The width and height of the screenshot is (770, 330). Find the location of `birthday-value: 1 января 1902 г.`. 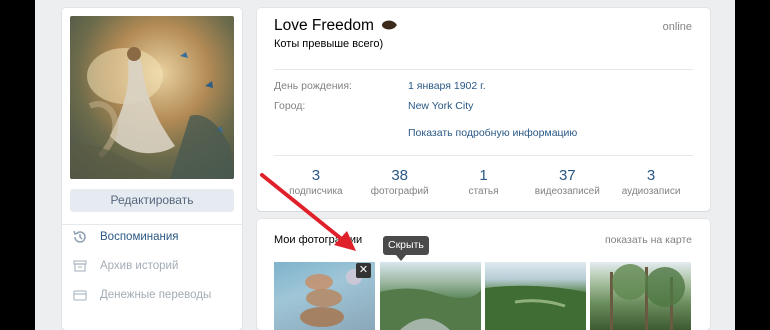

birthday-value: 1 января 1902 г. is located at coordinates (447, 86).